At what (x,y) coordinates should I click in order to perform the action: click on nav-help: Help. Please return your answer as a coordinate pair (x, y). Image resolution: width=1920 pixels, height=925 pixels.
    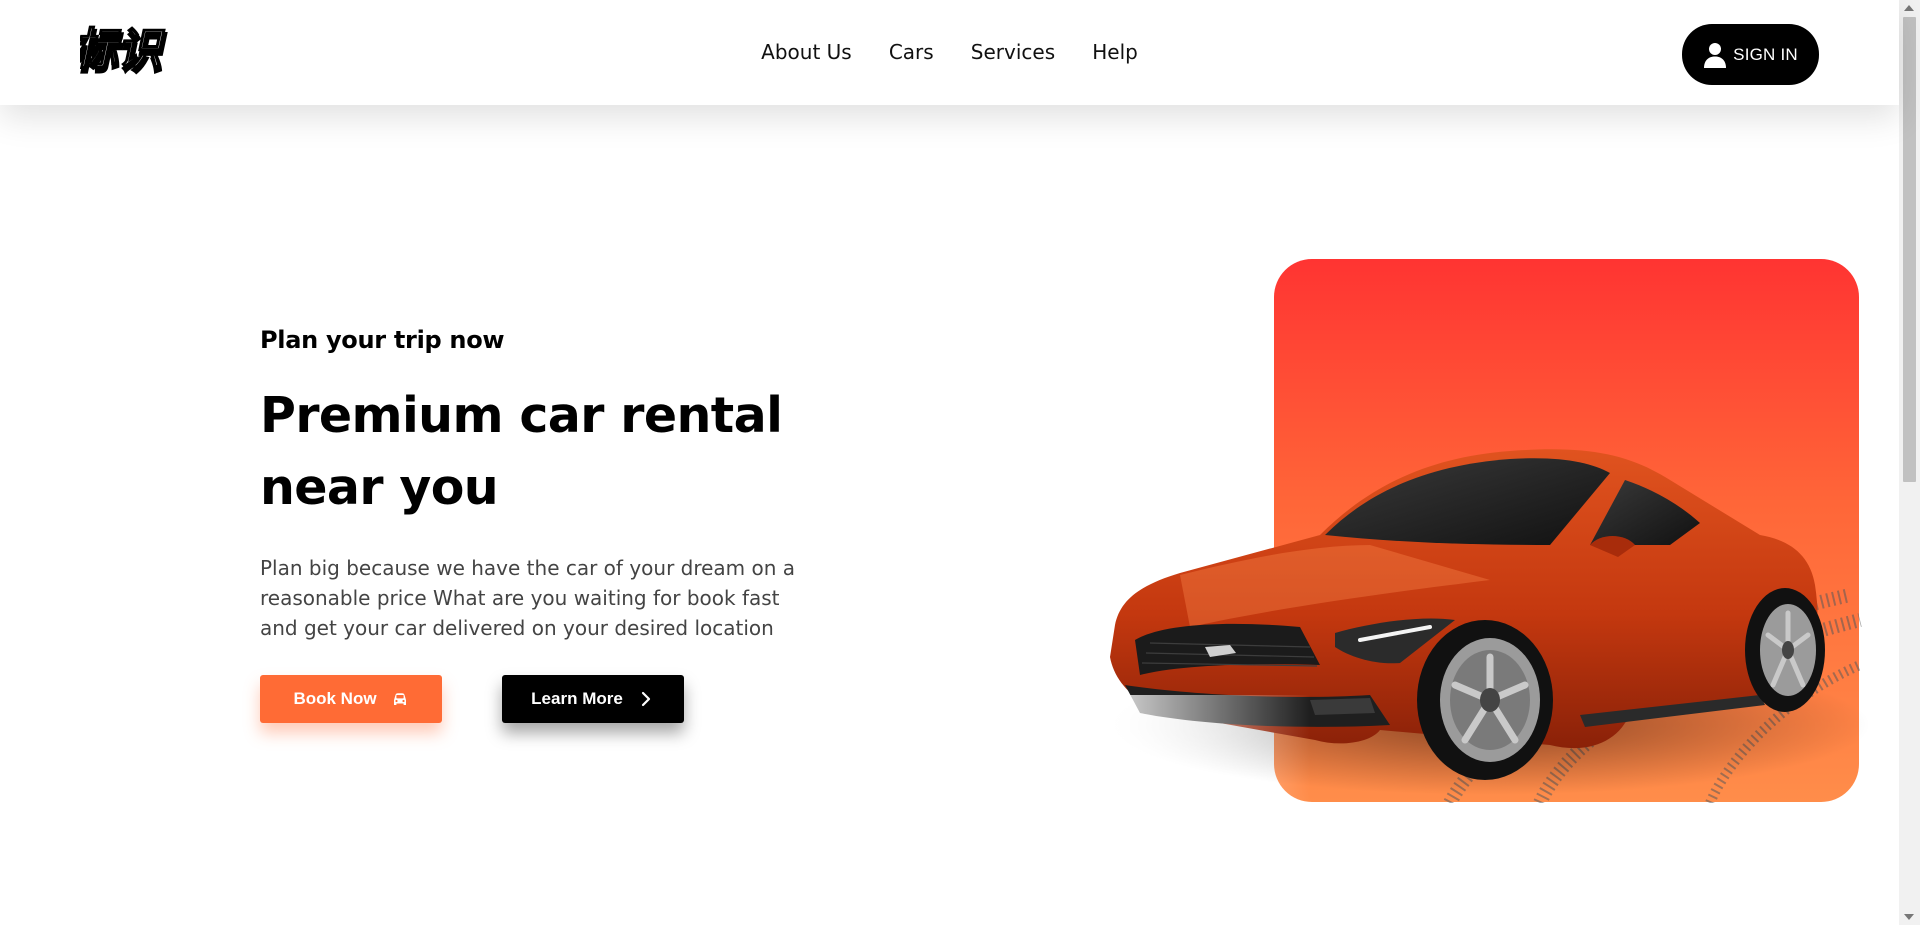
    Looking at the image, I should click on (1115, 52).